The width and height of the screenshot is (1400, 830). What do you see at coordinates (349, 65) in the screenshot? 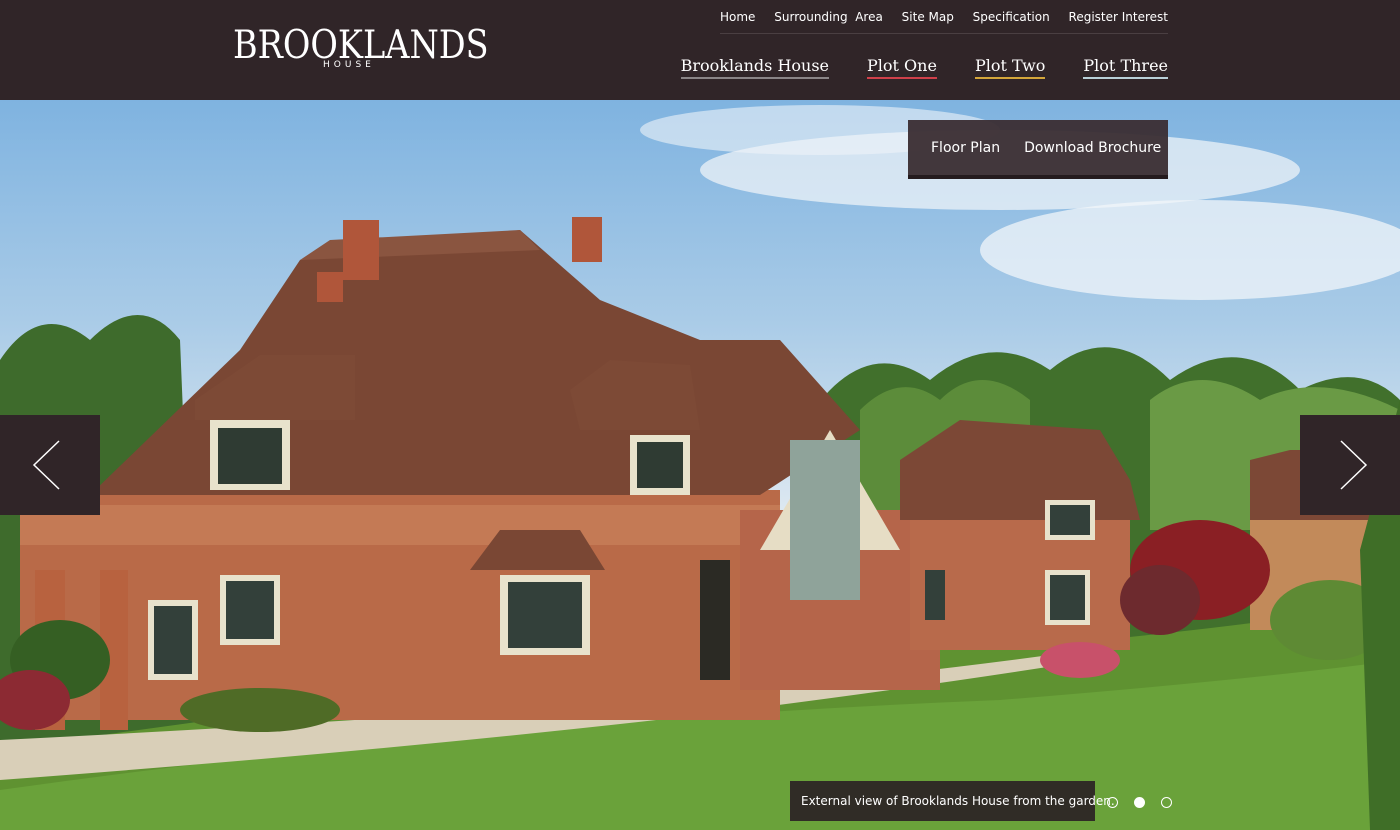
I see `logo-subtitle: HOUSE` at bounding box center [349, 65].